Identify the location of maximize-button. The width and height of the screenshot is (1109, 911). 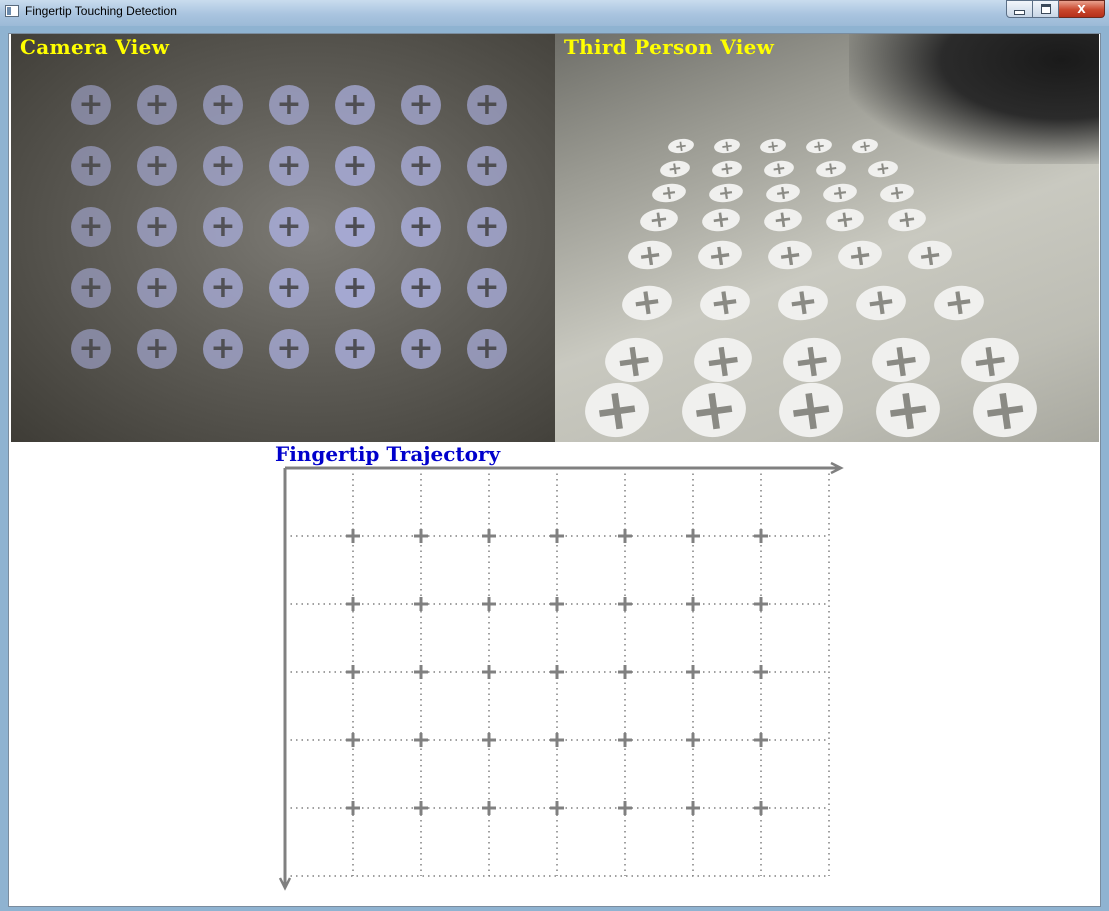
(1046, 9).